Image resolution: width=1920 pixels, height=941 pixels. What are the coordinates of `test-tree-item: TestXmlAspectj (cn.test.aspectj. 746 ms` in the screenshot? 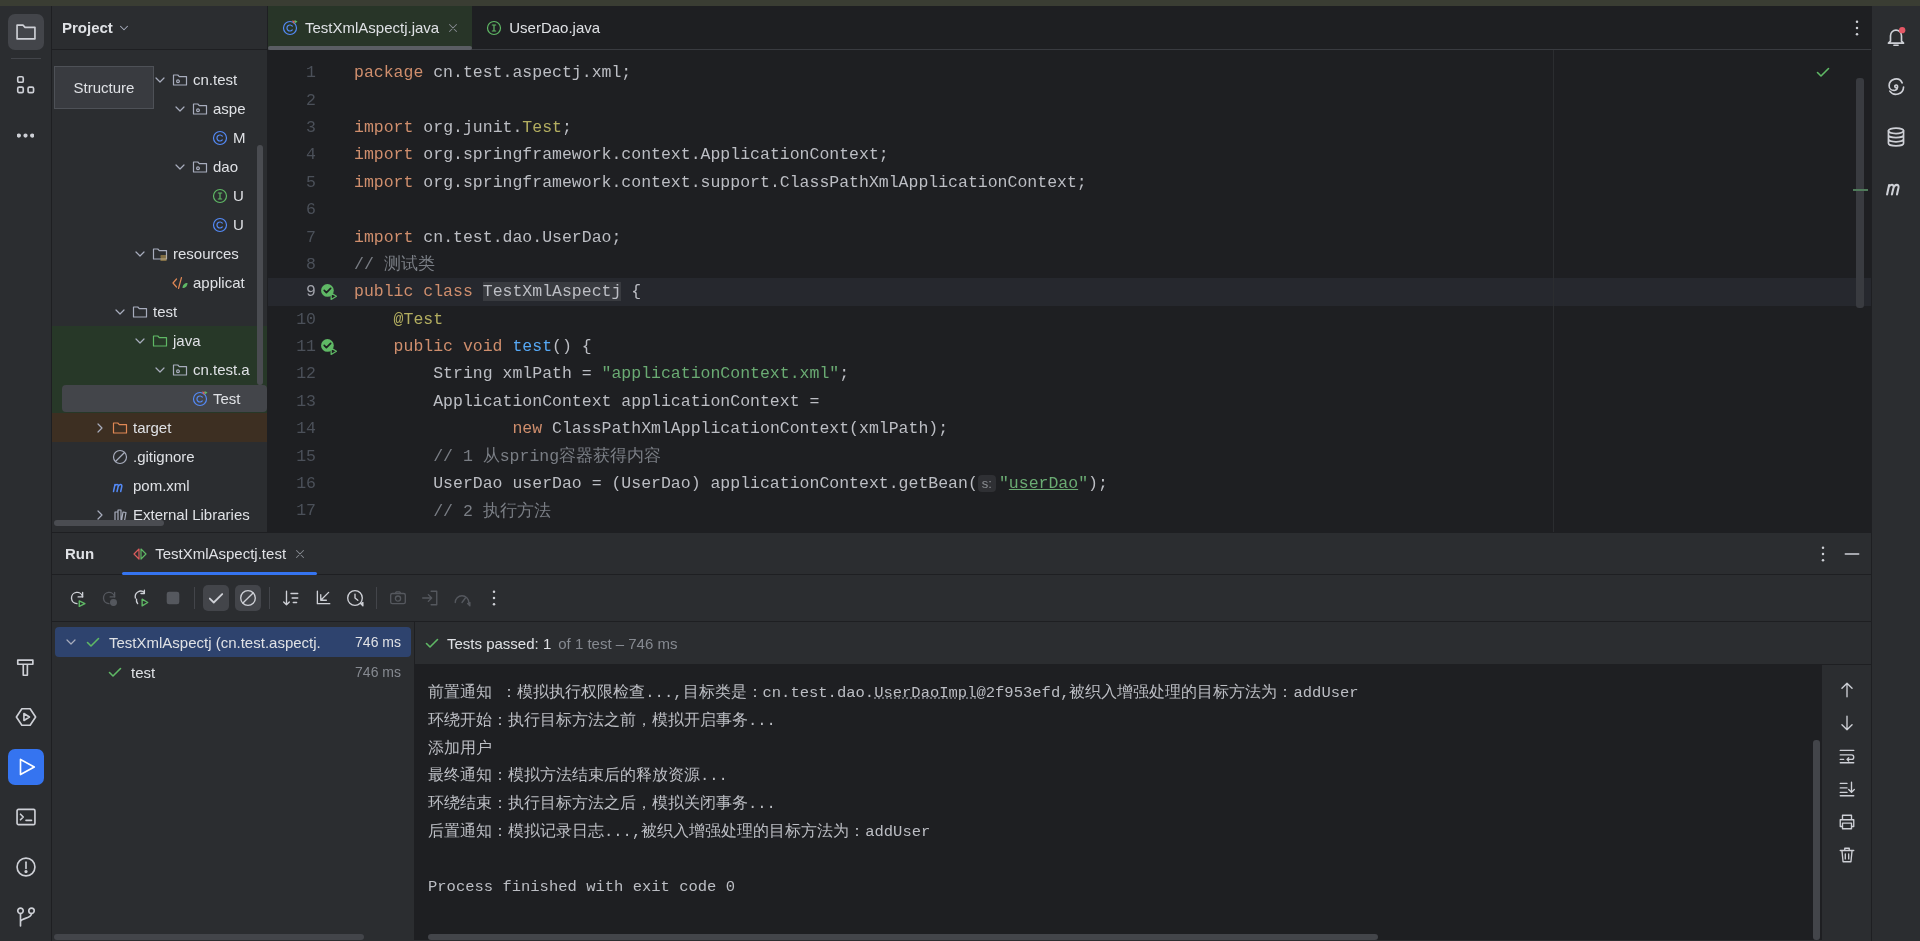 It's located at (233, 642).